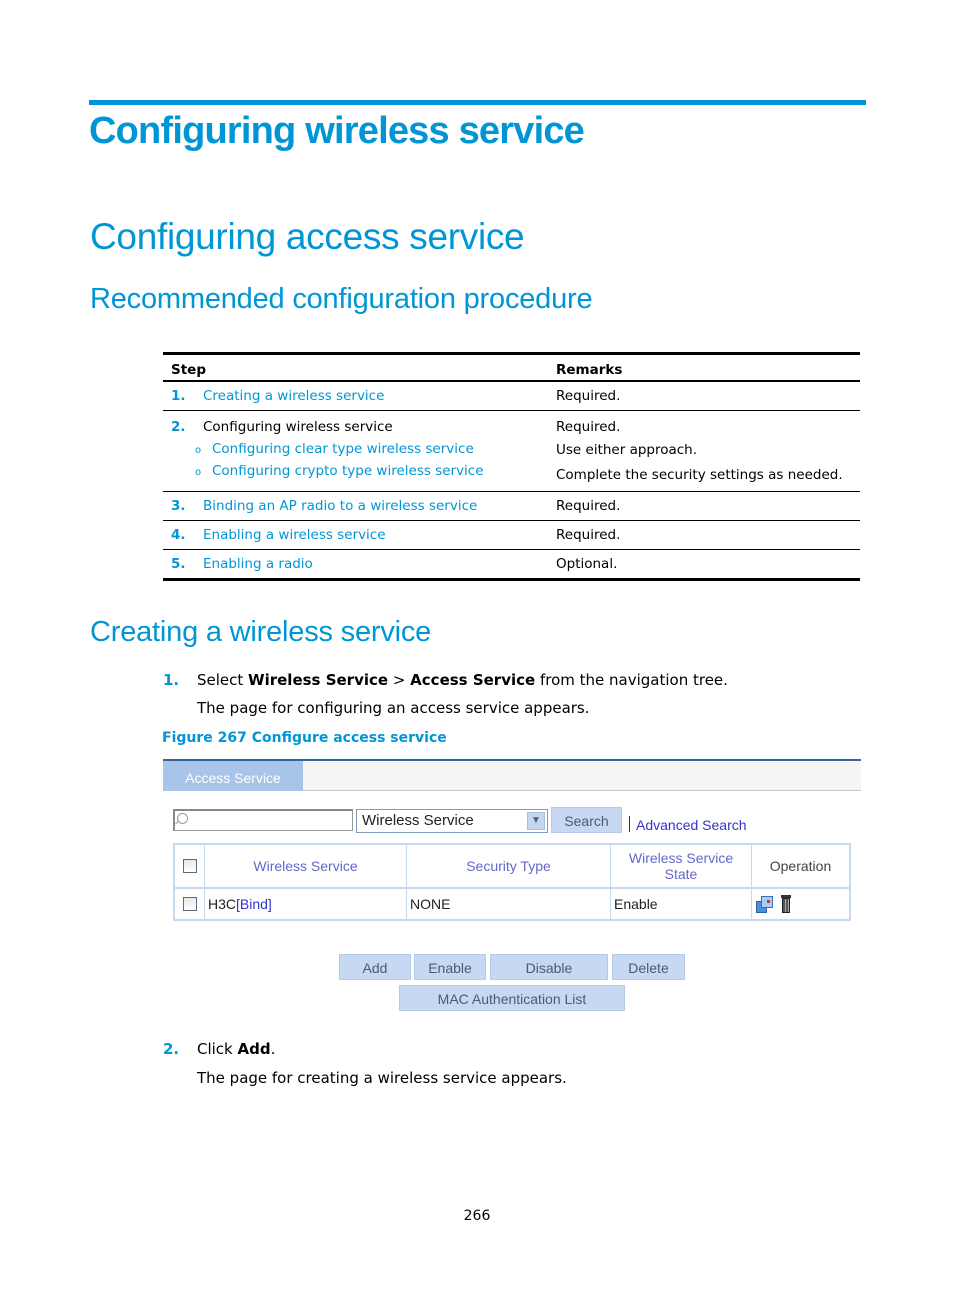 This screenshot has height=1296, width=954. Describe the element at coordinates (511, 564) in the screenshot. I see `procedure-row: 5. Enabling a radio Optional.` at that location.